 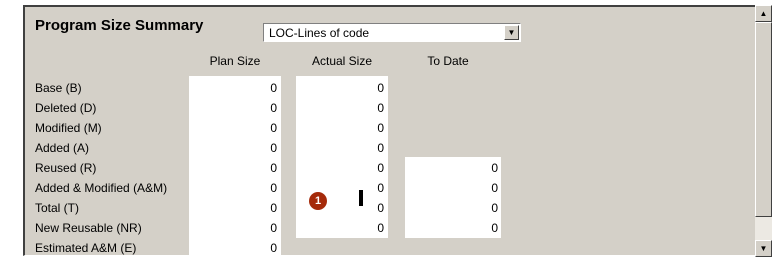 I want to click on col-header-plan: Plan Size, so click(x=235, y=61).